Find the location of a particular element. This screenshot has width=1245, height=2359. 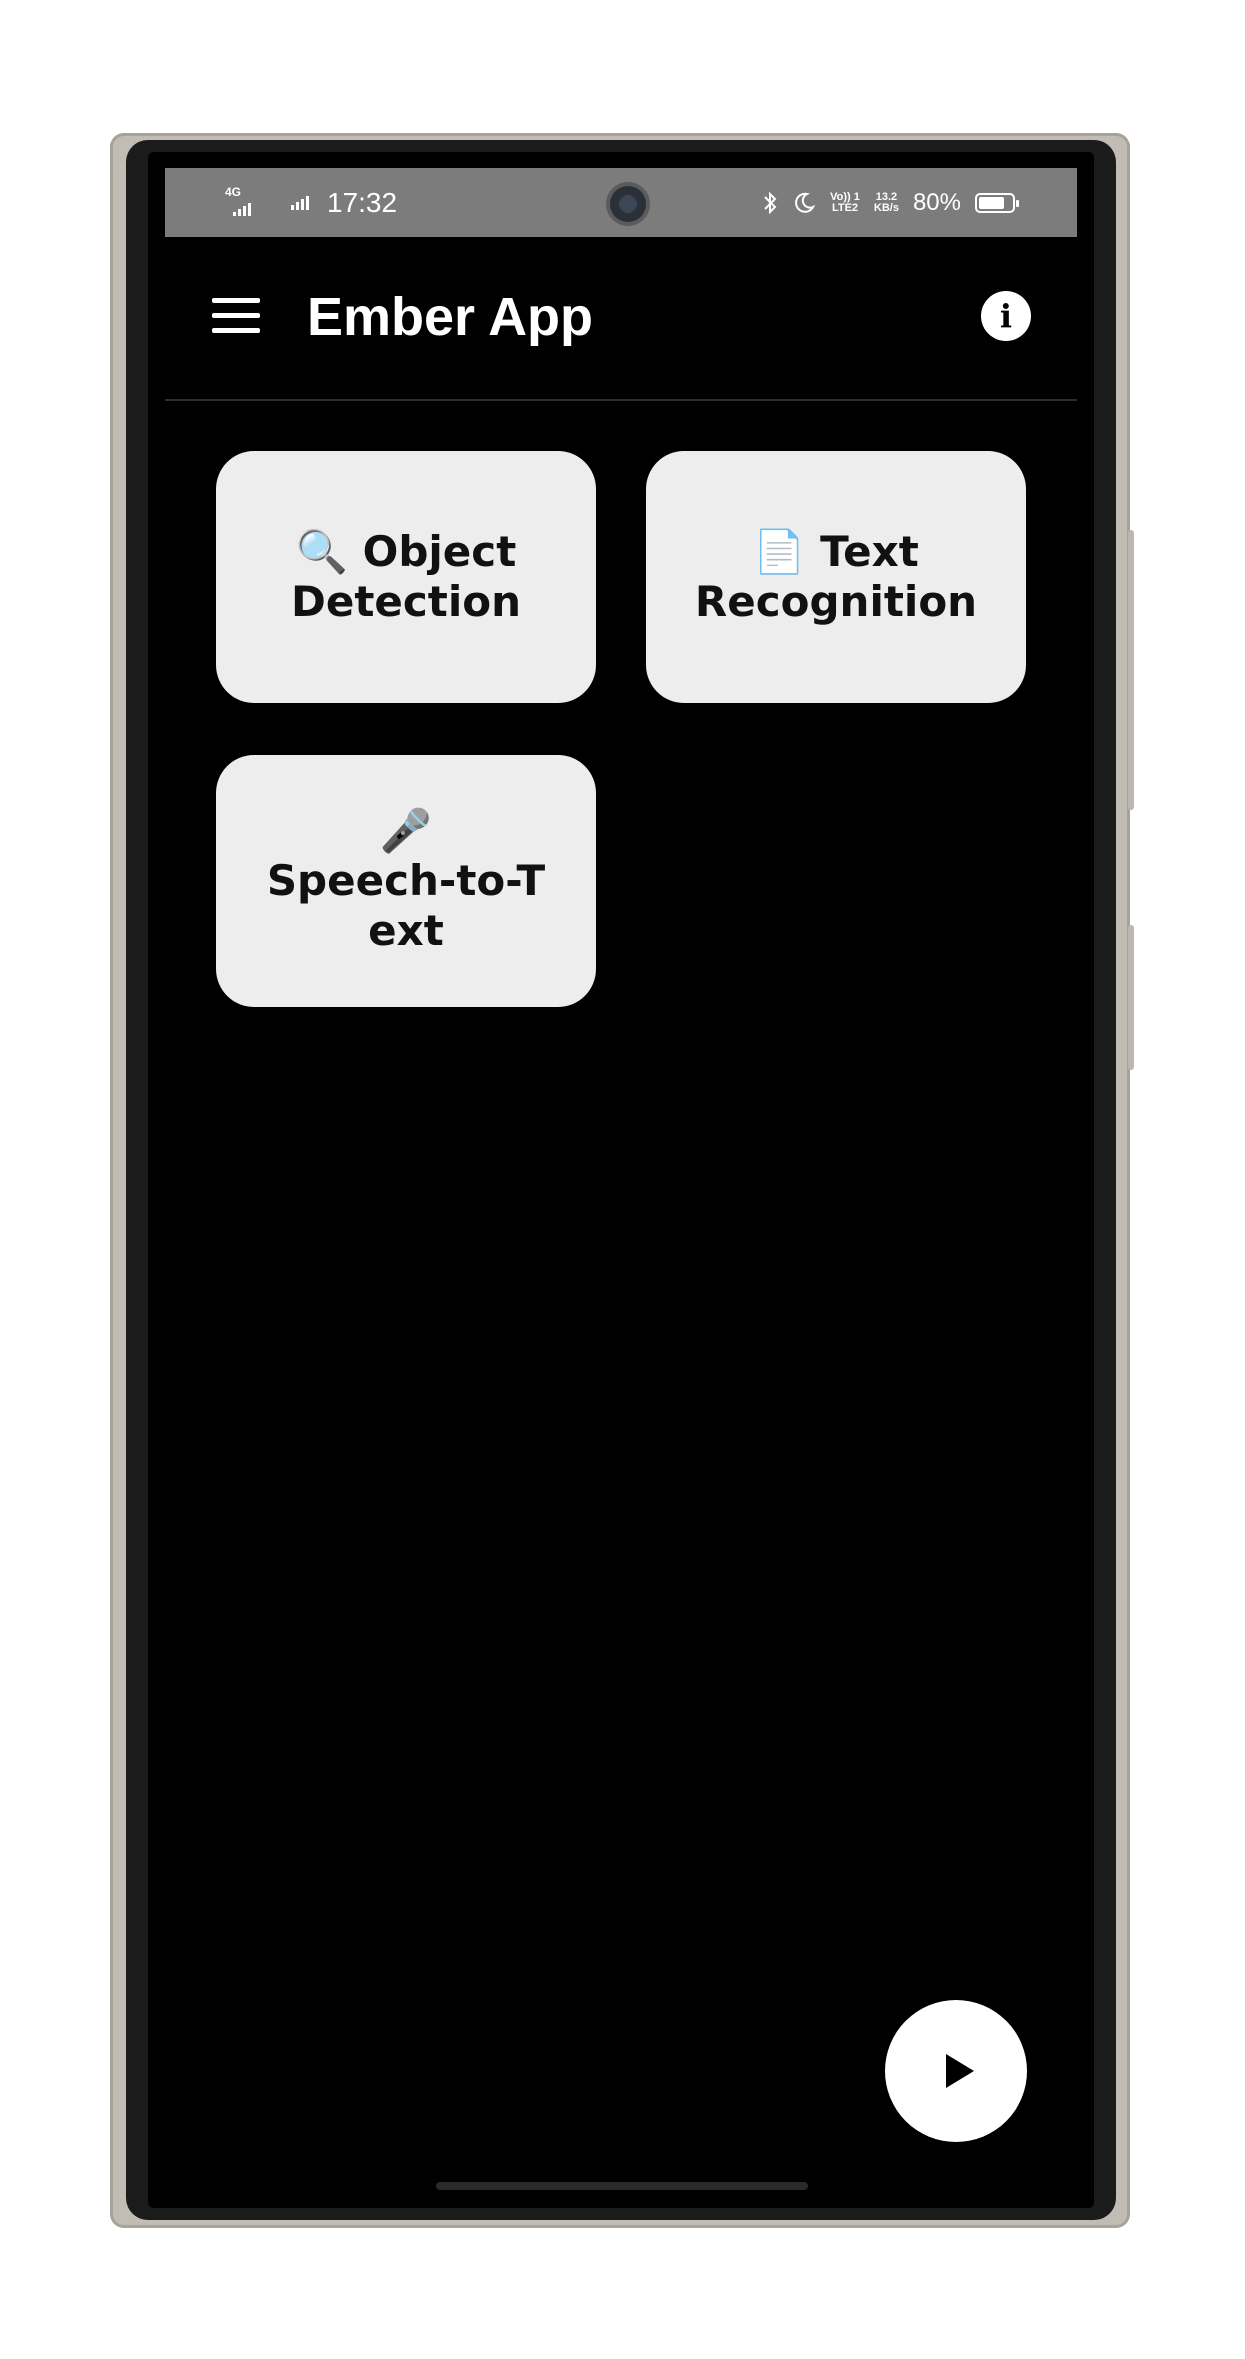

info-glyph: i is located at coordinates (1006, 316).